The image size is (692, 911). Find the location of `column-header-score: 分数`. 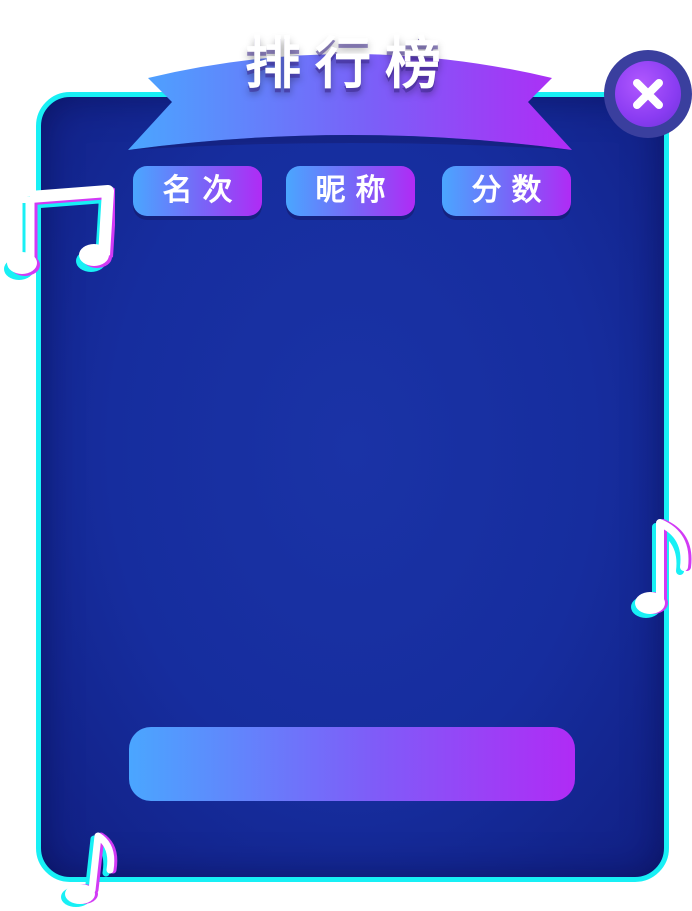

column-header-score: 分数 is located at coordinates (506, 191).